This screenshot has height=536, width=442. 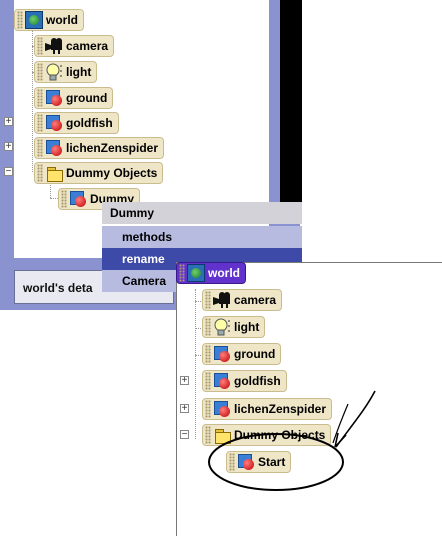 What do you see at coordinates (276, 462) in the screenshot?
I see `annotation-ellipse` at bounding box center [276, 462].